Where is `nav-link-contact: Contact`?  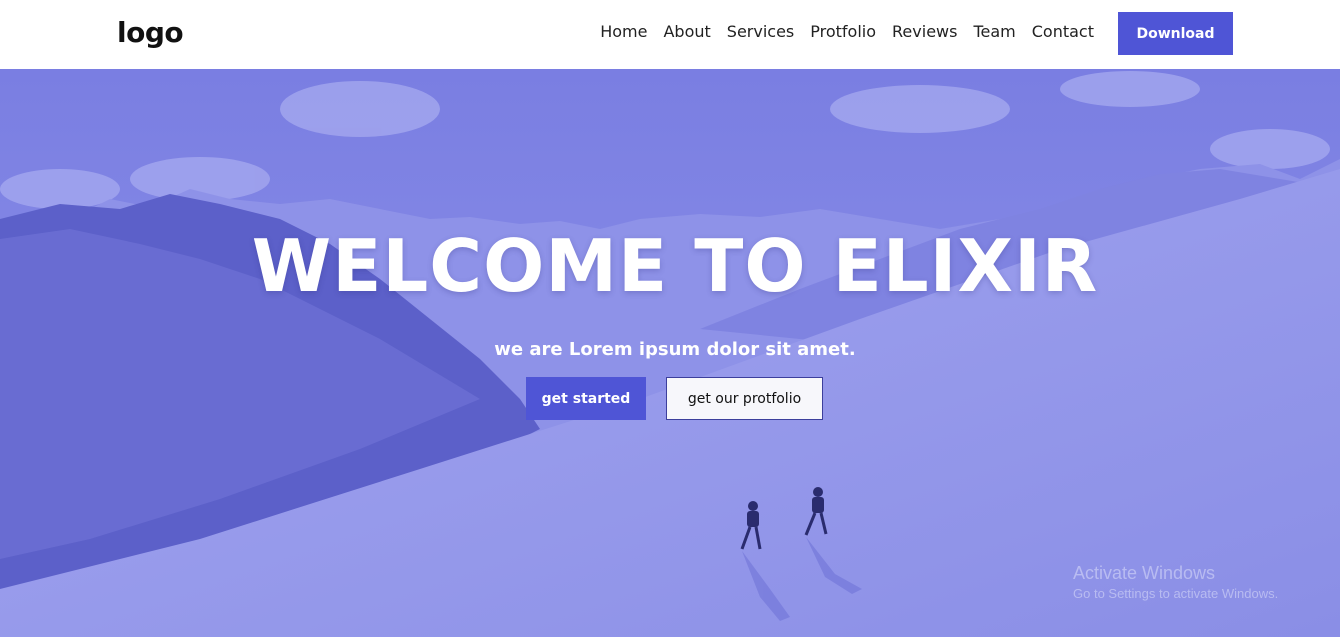 nav-link-contact: Contact is located at coordinates (1063, 31).